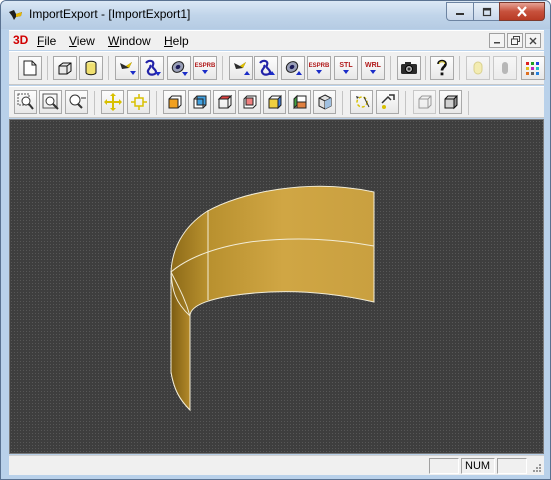 This screenshot has width=551, height=480. I want to click on menu-window: Window, so click(129, 41).